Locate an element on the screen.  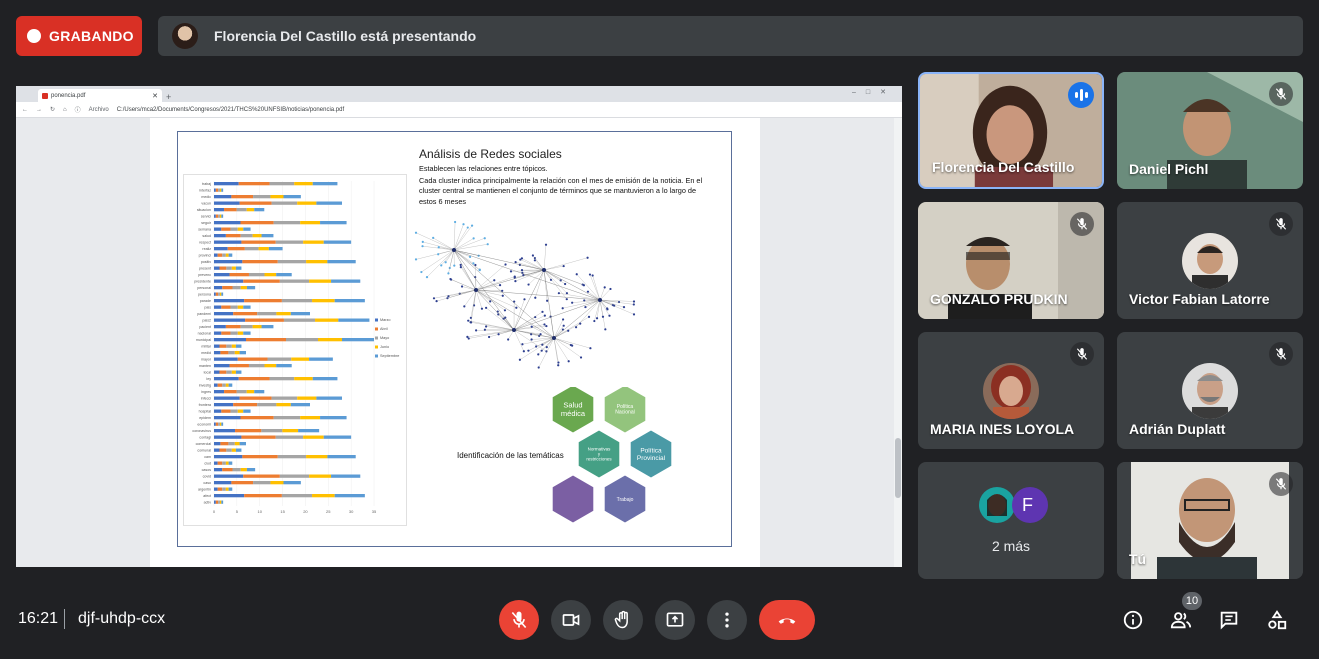
new-tab-icon: + is located at coordinates (168, 97).